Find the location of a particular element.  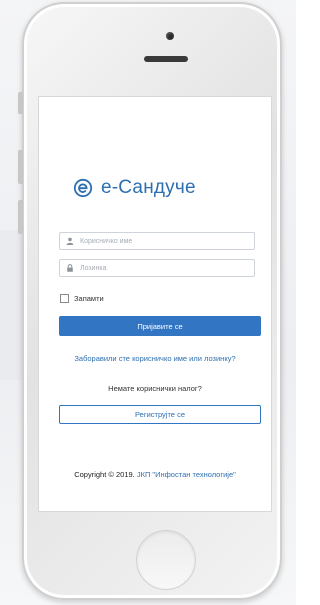

login-button: Пријавите се is located at coordinates (160, 326).